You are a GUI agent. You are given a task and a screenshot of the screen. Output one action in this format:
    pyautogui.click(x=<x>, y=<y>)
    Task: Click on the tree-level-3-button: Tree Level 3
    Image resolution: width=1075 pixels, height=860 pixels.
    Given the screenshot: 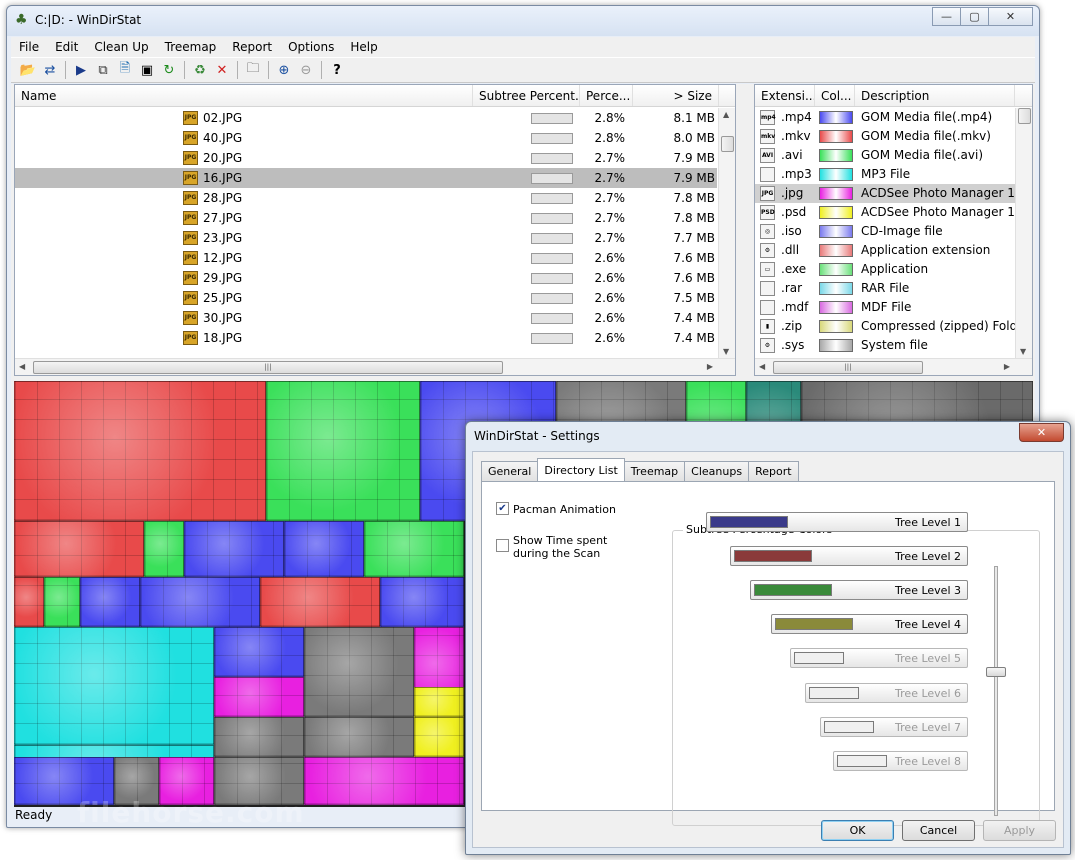 What is the action you would take?
    pyautogui.click(x=859, y=590)
    